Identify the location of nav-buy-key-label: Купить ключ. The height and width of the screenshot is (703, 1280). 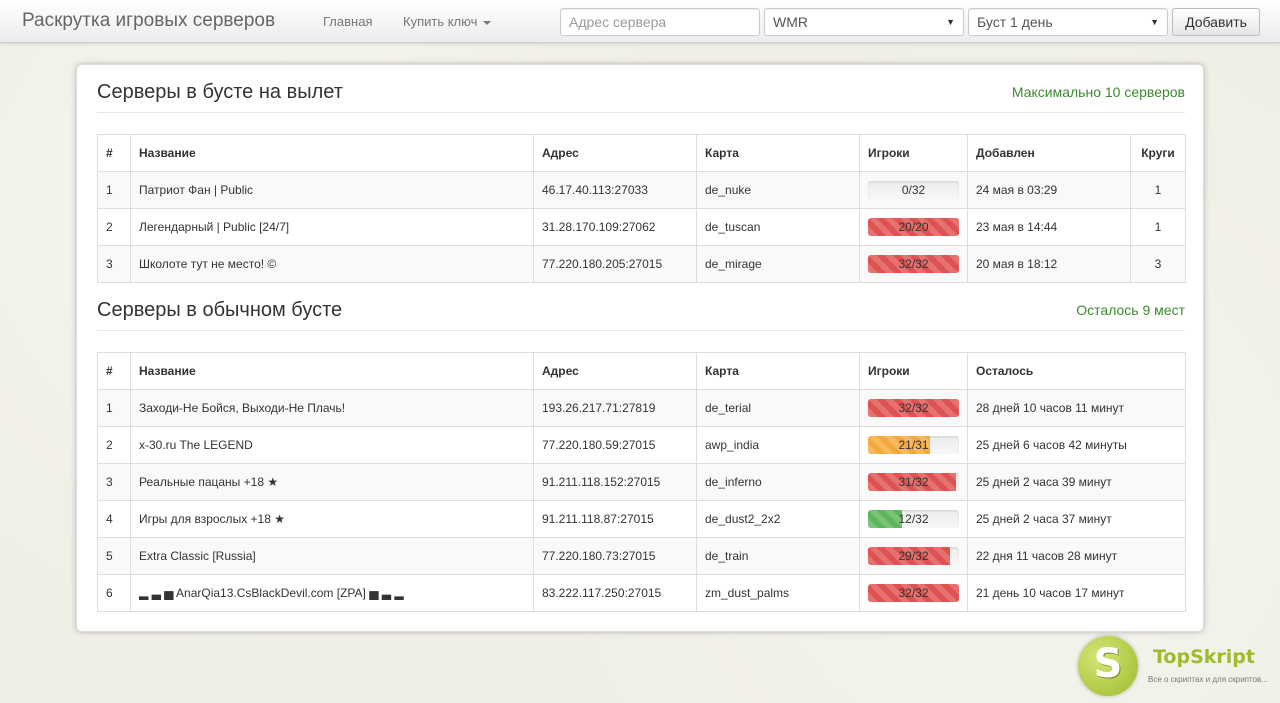
(440, 21).